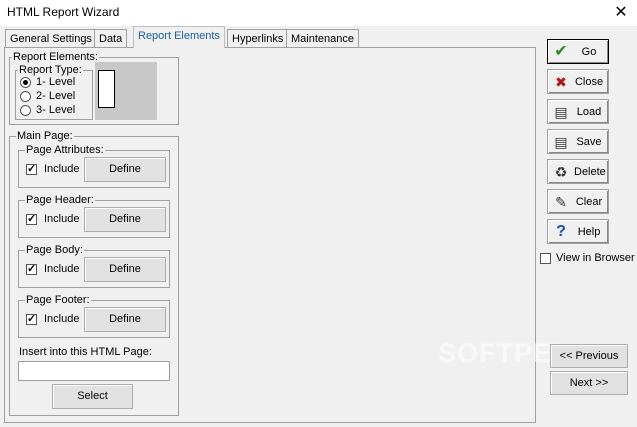 The width and height of the screenshot is (637, 427). I want to click on go-label: Go, so click(589, 52).